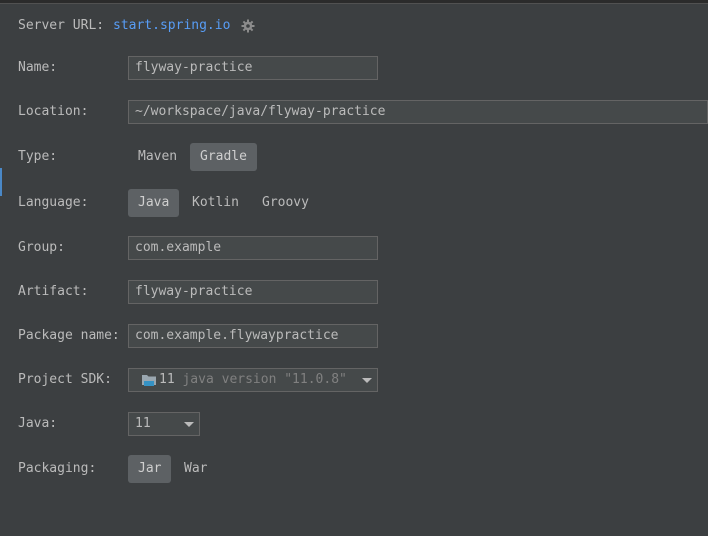 The height and width of the screenshot is (536, 708). I want to click on project-sdk-combo: 11 java version "11.0.8", so click(253, 380).